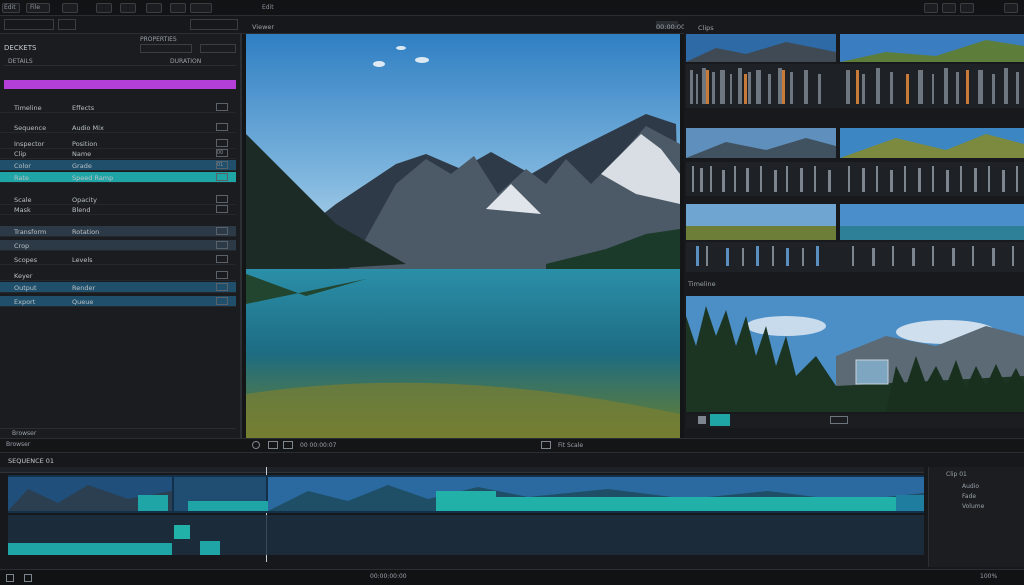 The width and height of the screenshot is (1024, 585). Describe the element at coordinates (318, 445) in the screenshot. I see `viewer-footer-timecode: 00 00:00:07` at that location.